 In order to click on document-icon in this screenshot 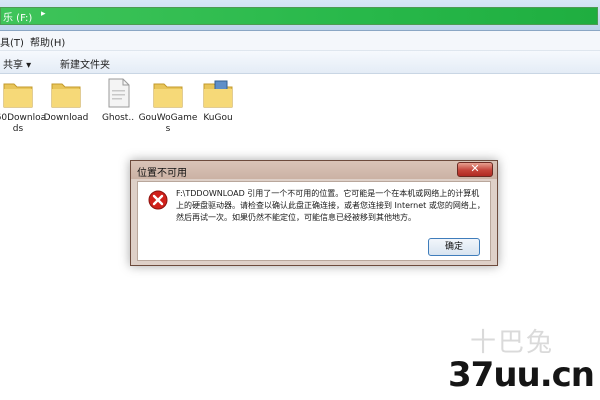, I will do `click(118, 93)`.